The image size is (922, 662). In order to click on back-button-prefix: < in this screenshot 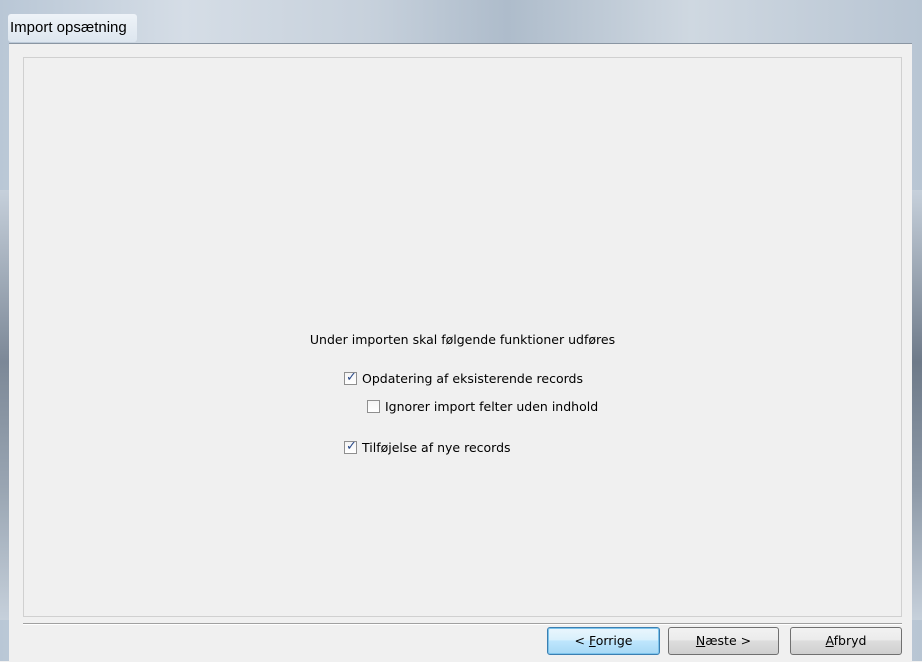, I will do `click(581, 640)`.